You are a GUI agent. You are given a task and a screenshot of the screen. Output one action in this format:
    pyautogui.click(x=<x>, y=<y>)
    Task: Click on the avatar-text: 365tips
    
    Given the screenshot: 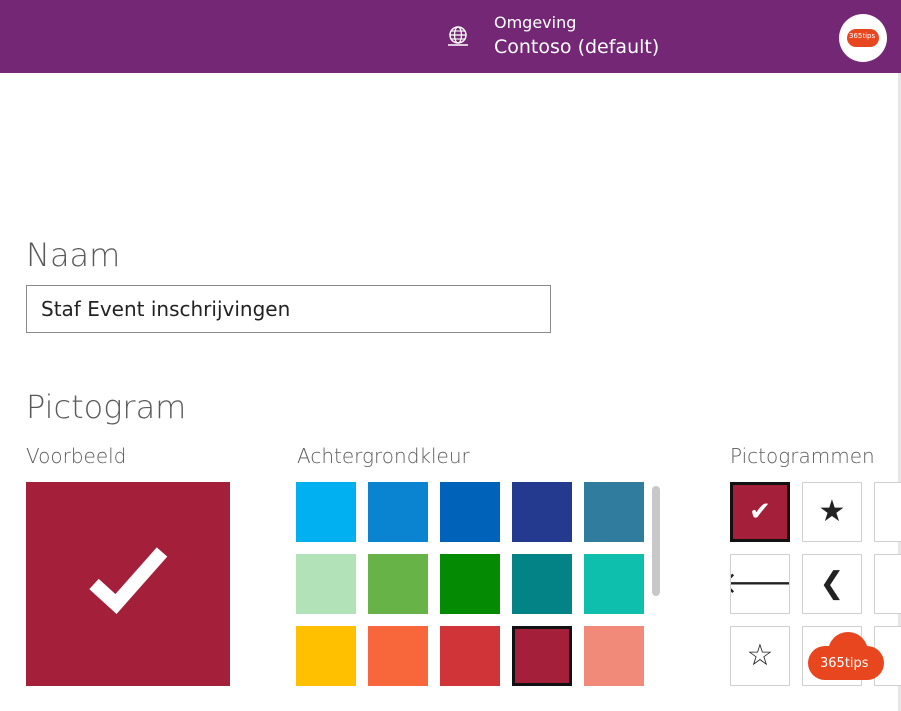 What is the action you would take?
    pyautogui.click(x=862, y=36)
    